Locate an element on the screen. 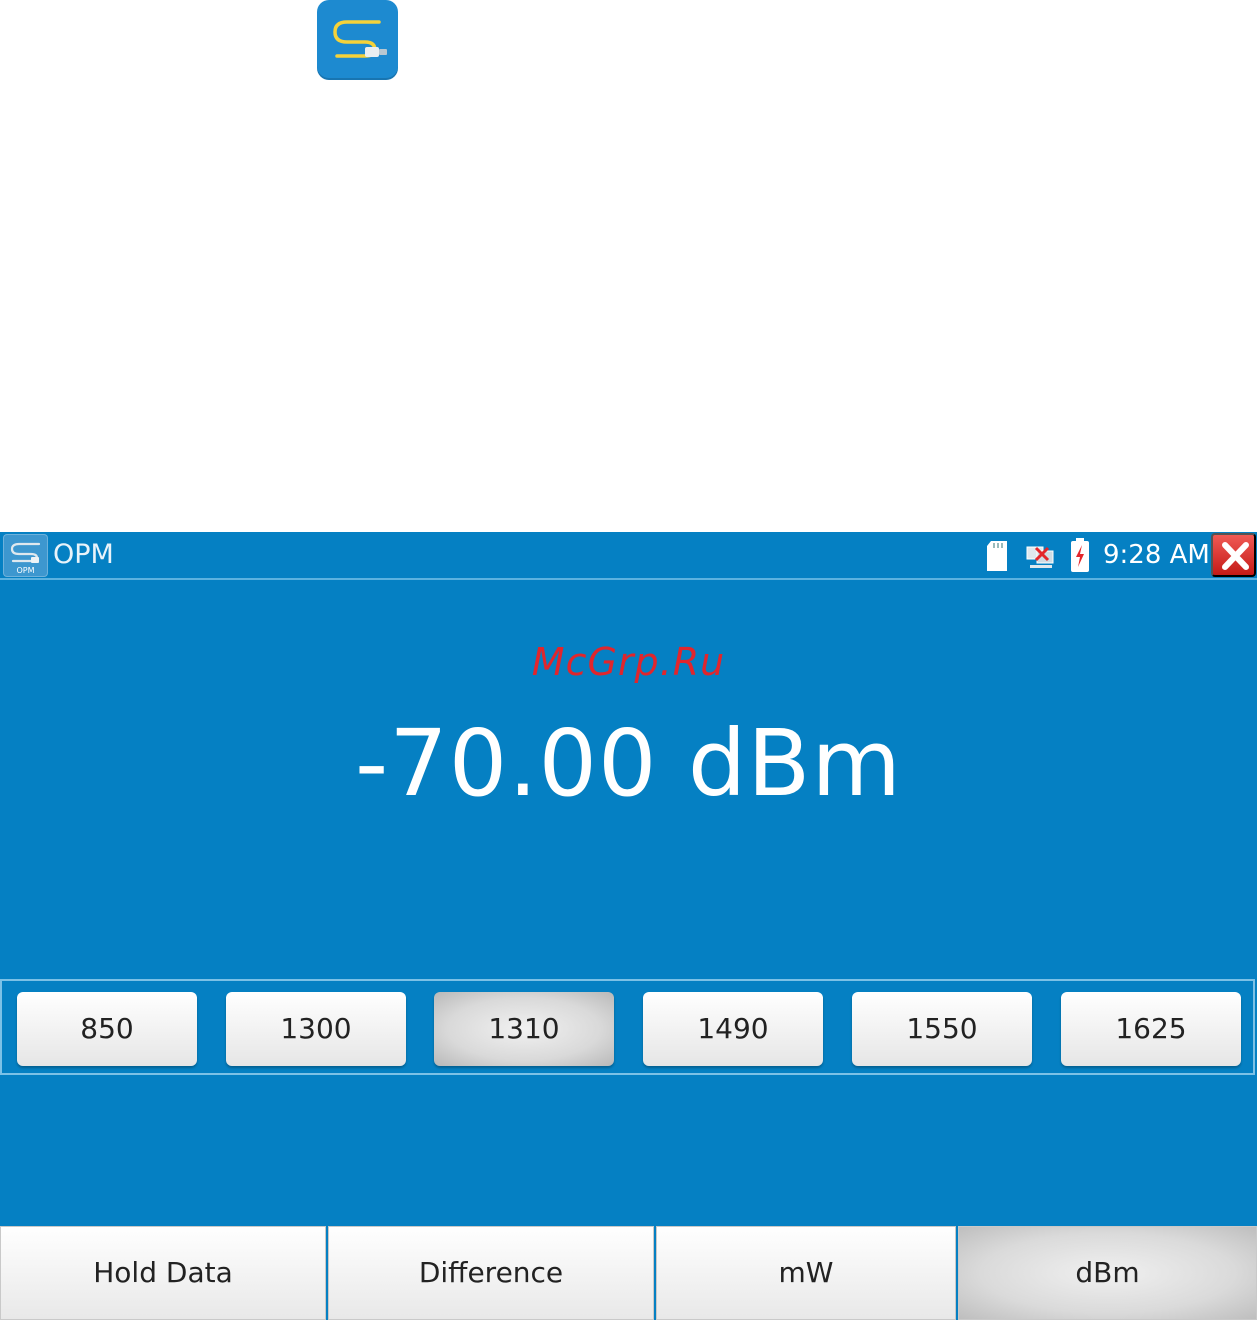  status-bar: OPM OPM 9:28 AM is located at coordinates (628, 556).